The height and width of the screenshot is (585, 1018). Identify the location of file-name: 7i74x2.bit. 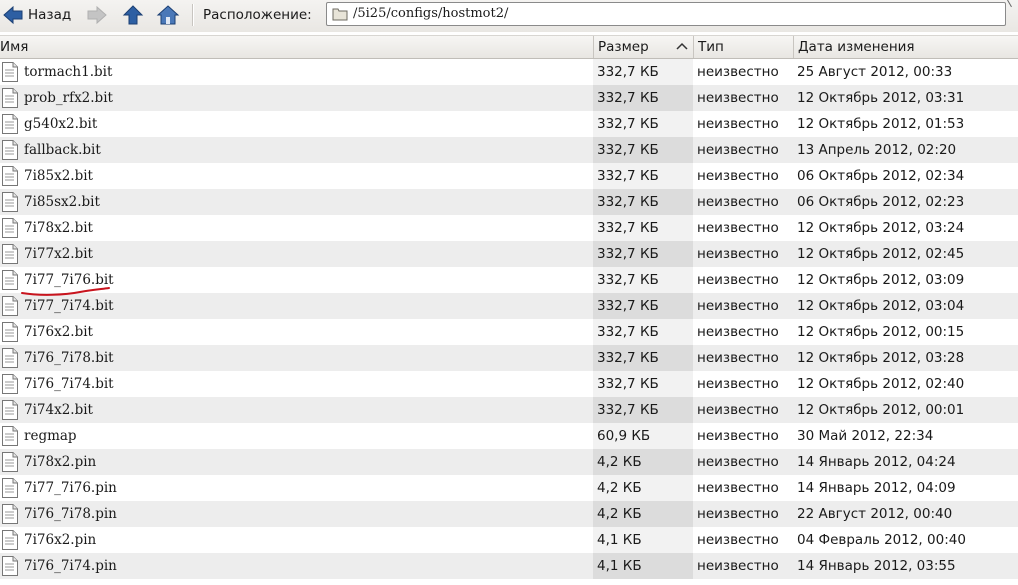
(58, 410).